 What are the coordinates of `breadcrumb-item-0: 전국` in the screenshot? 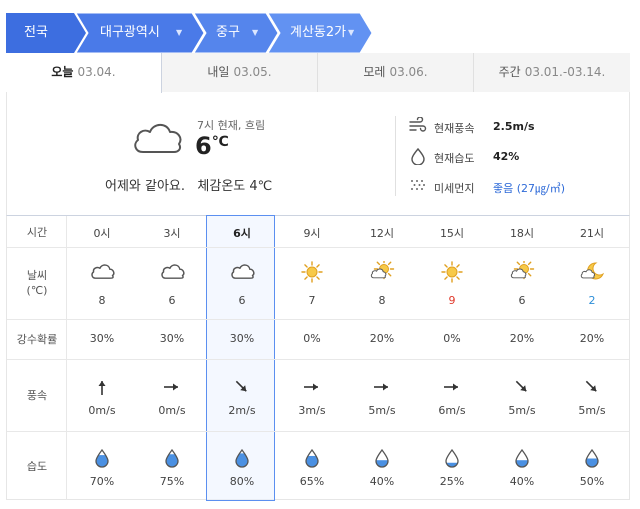 It's located at (46, 33).